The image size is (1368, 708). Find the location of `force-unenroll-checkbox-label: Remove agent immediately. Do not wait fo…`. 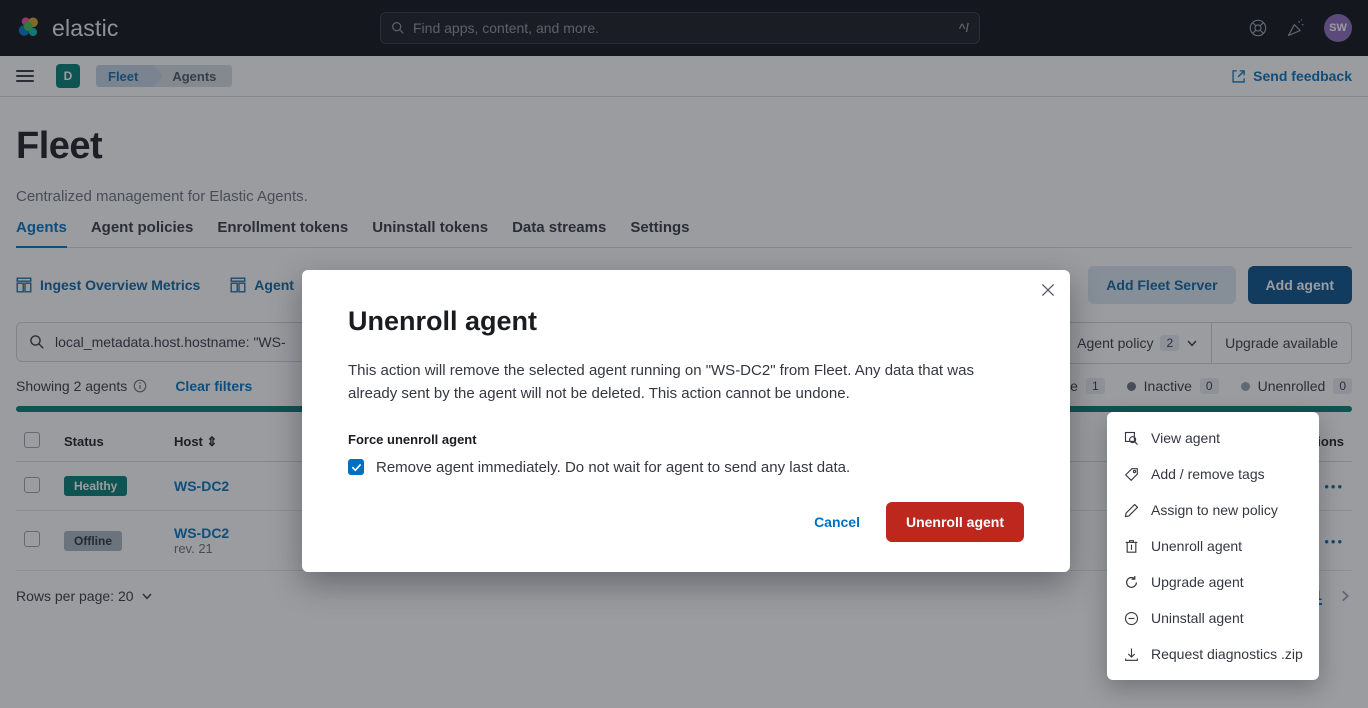

force-unenroll-checkbox-label: Remove agent immediately. Do not wait fo… is located at coordinates (613, 467).